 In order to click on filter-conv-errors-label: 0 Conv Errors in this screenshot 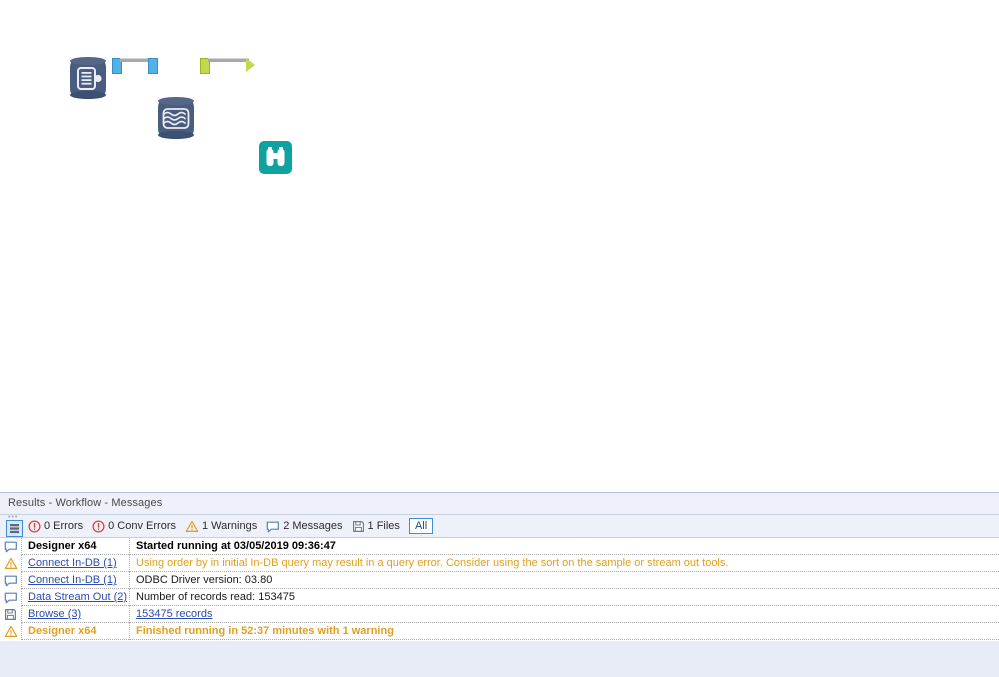, I will do `click(142, 526)`.